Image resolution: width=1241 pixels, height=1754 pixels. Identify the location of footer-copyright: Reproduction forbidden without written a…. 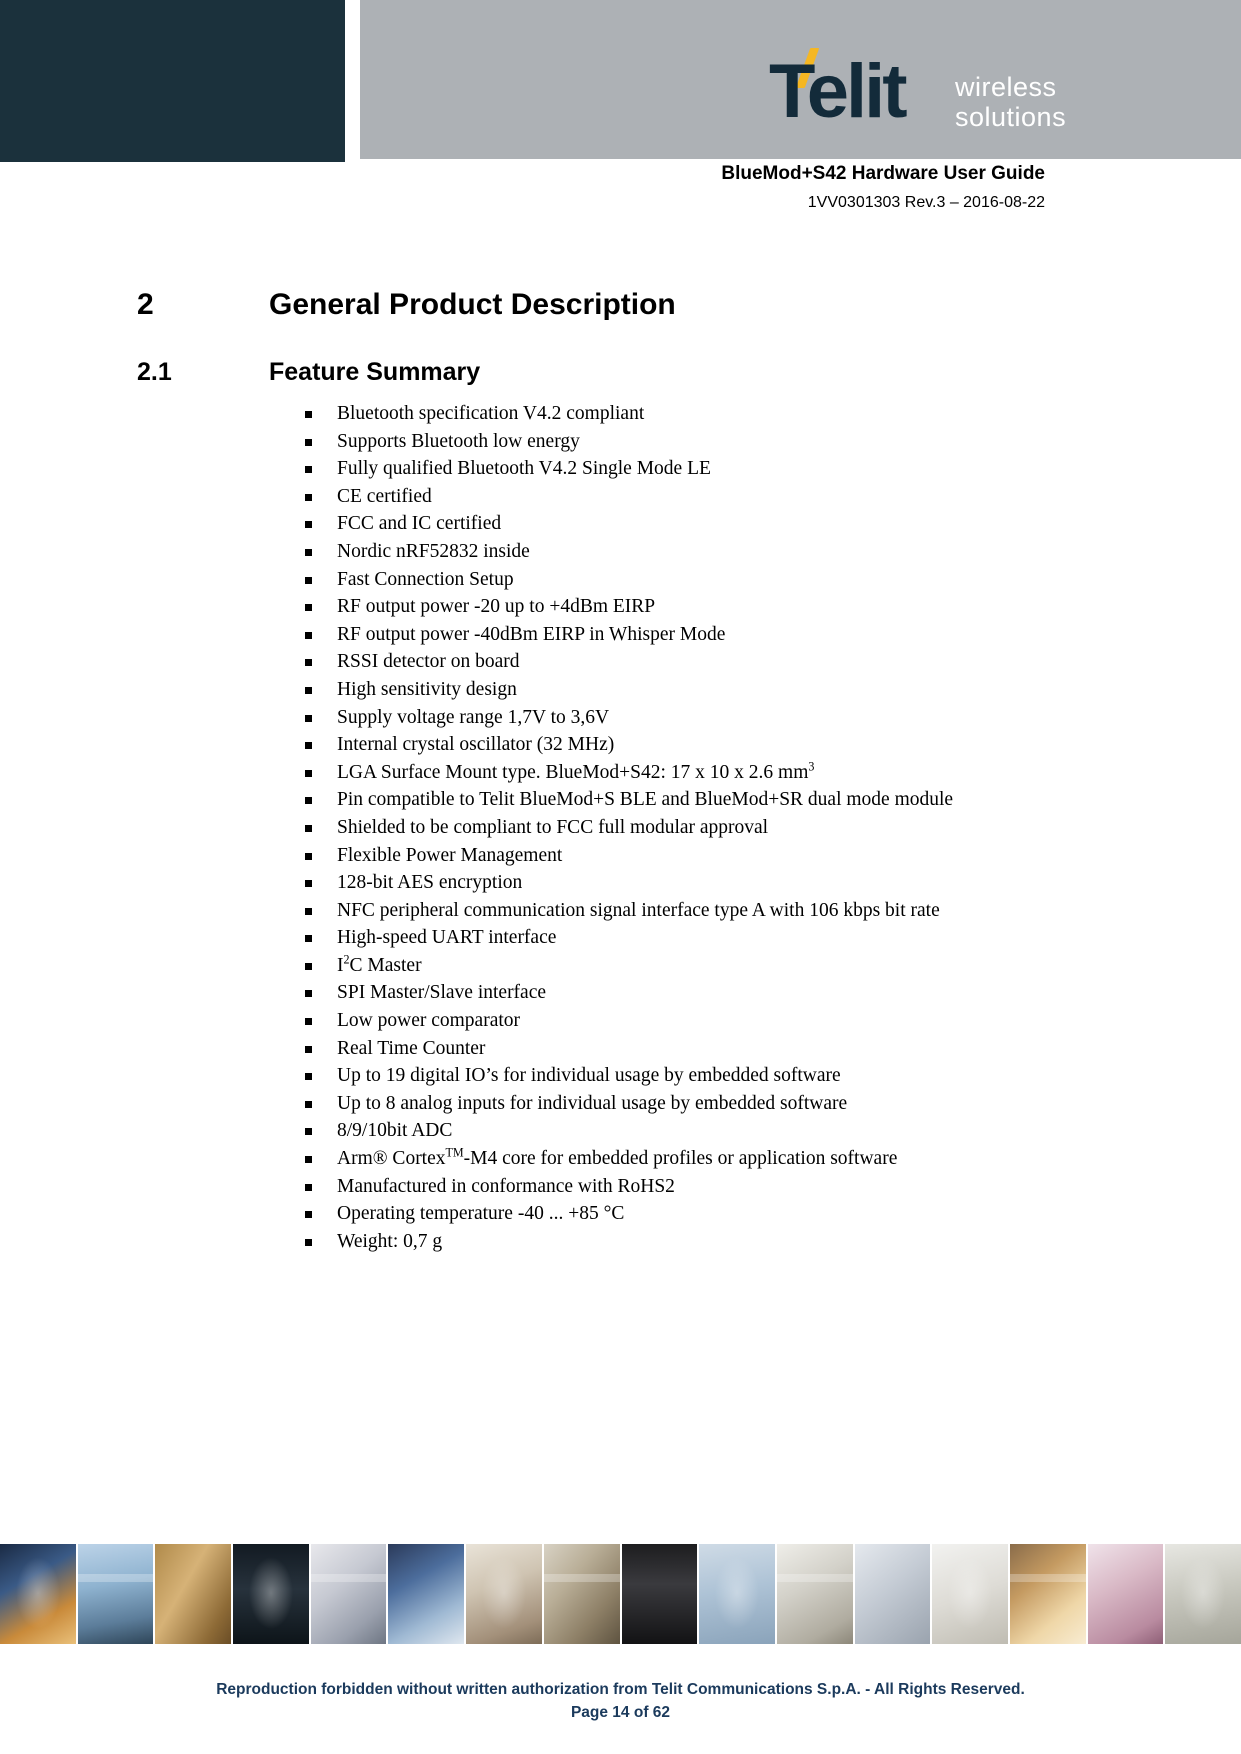
(620, 1689).